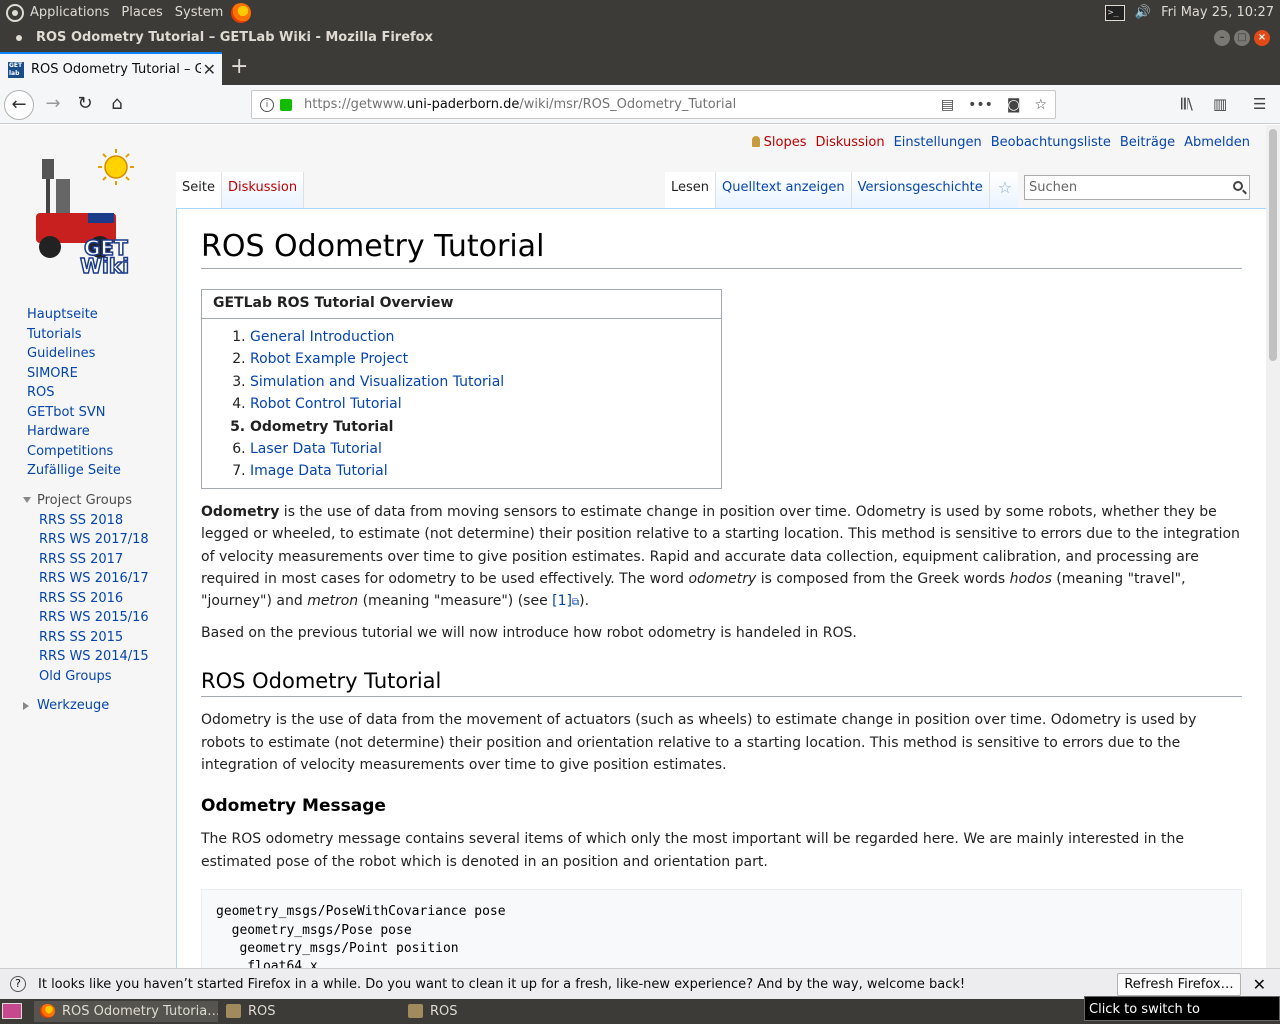  What do you see at coordinates (1262, 37) in the screenshot?
I see `close-window-icon: ×` at bounding box center [1262, 37].